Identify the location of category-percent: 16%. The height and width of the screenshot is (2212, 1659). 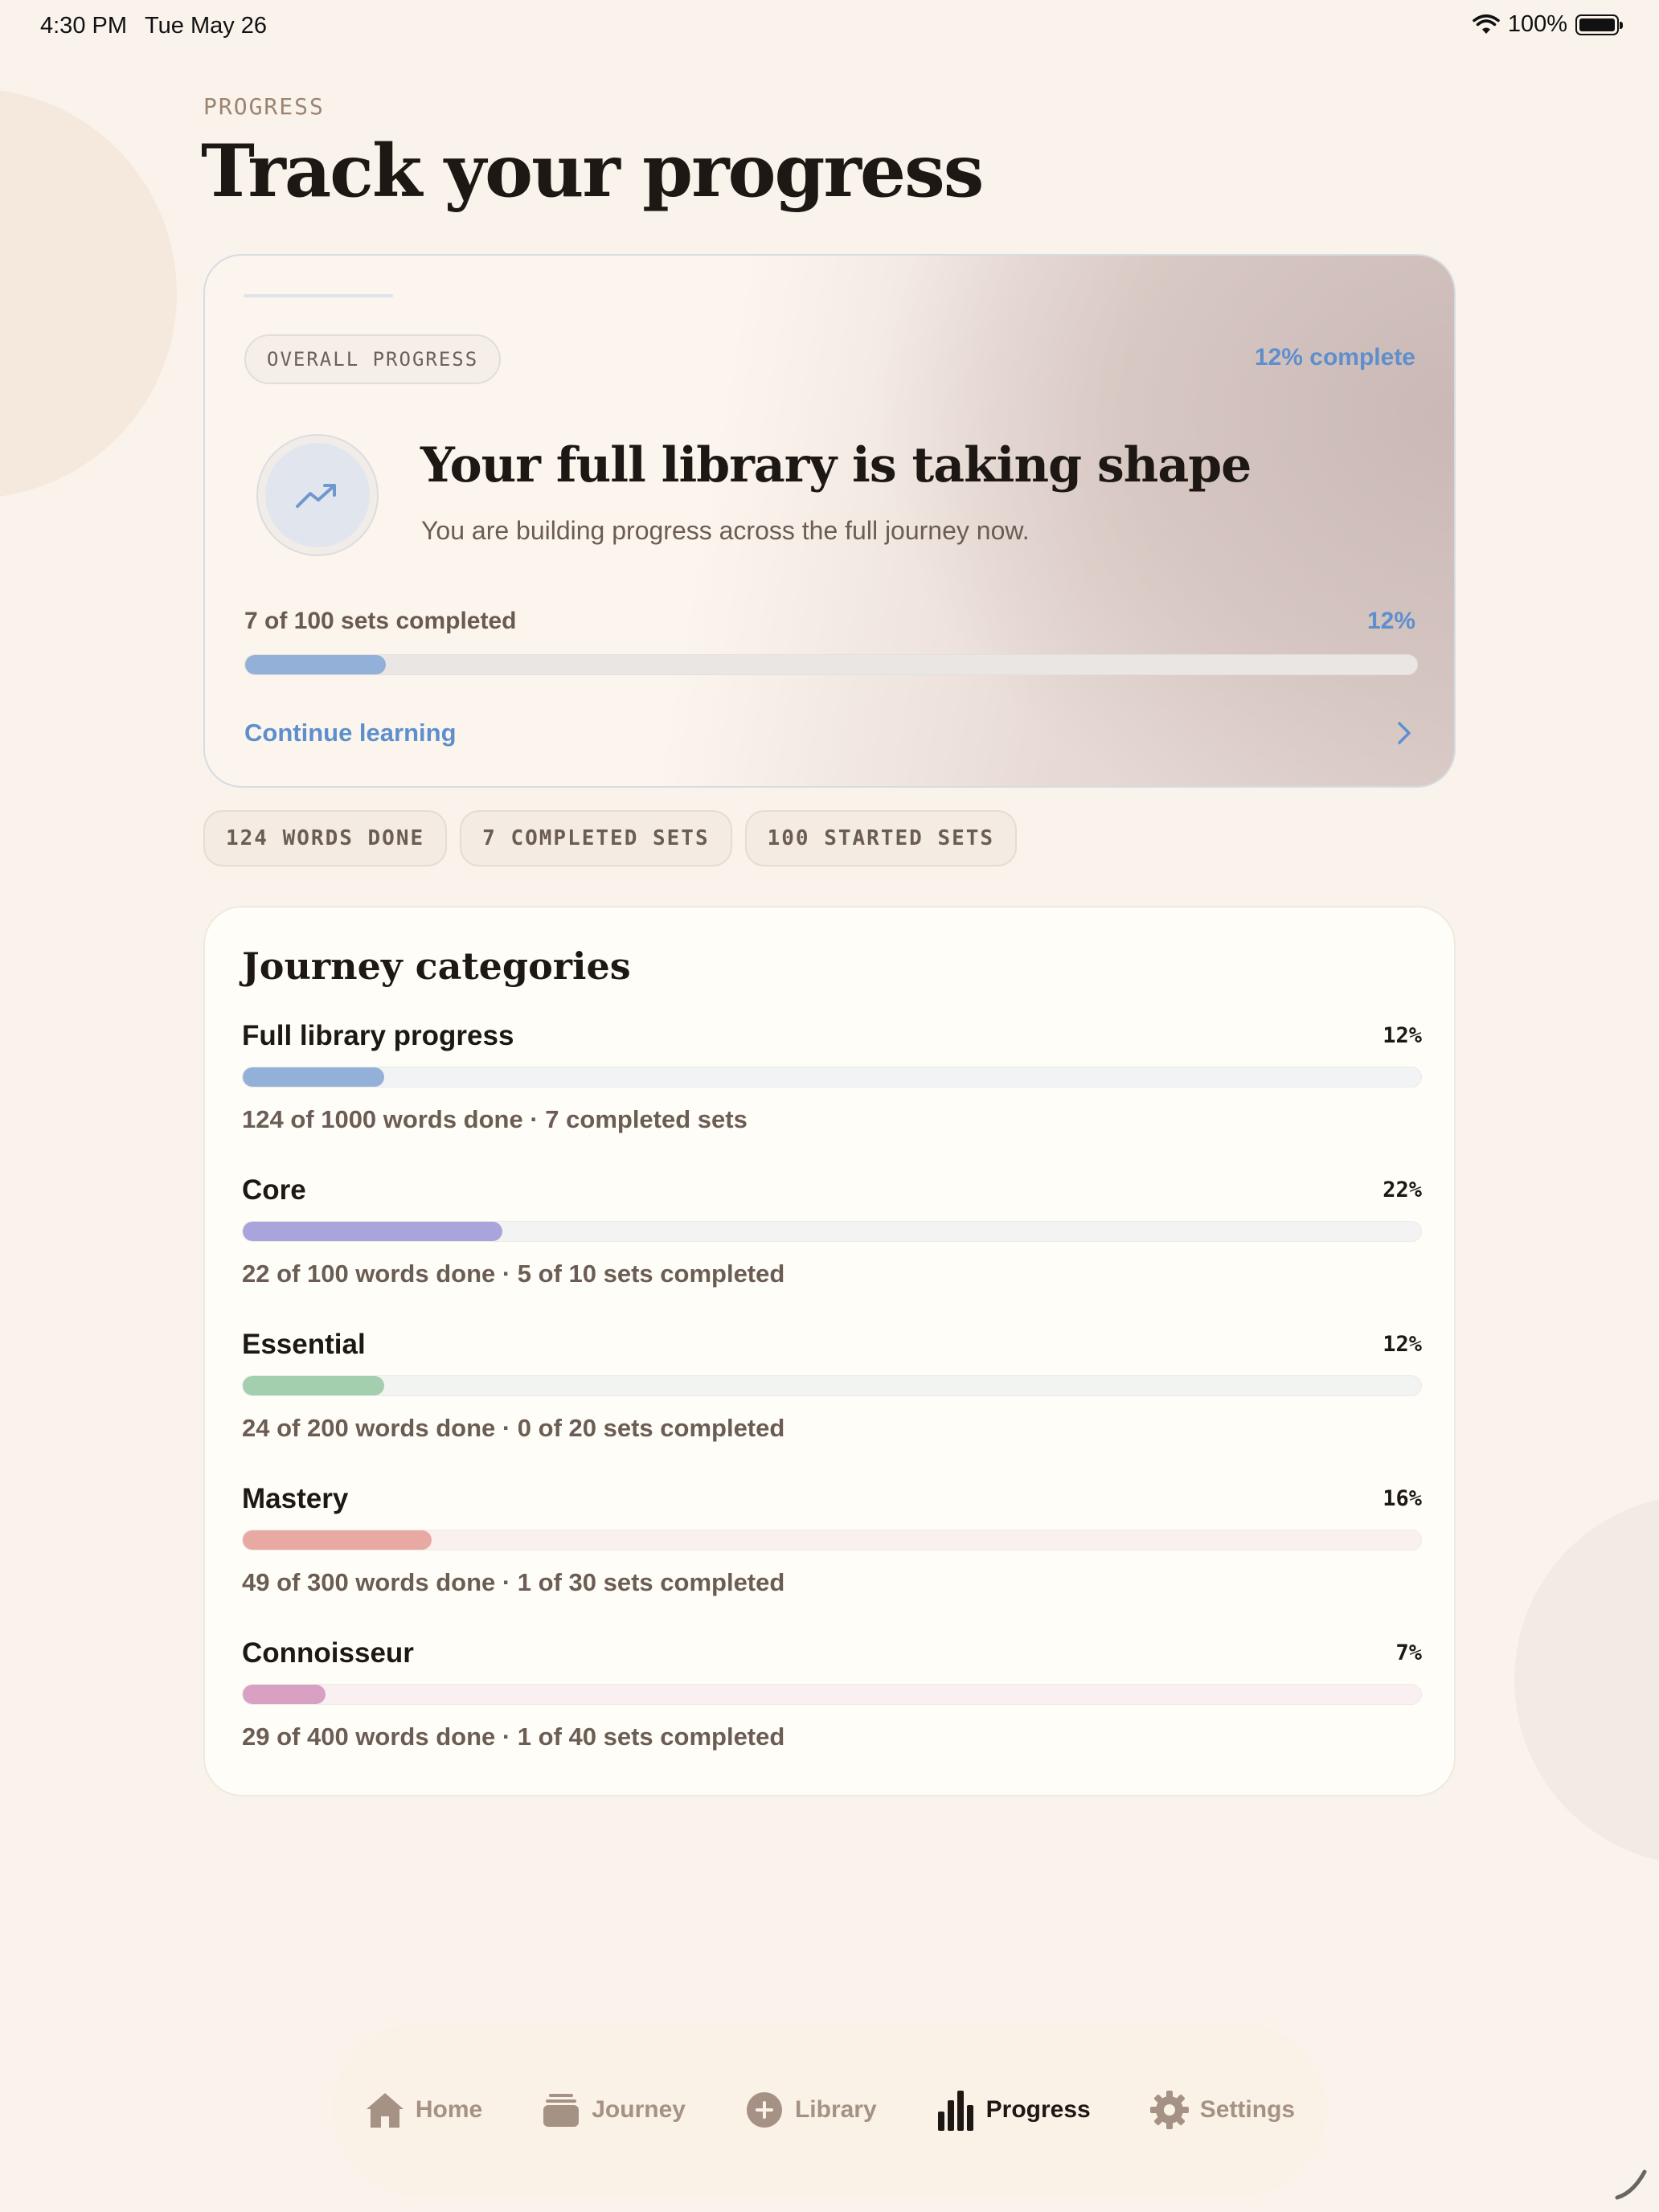
(1402, 1498).